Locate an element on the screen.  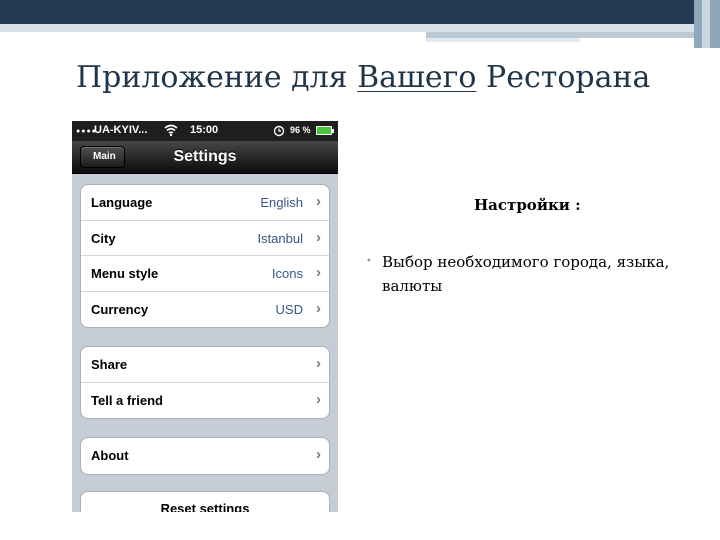
top-decoration-band is located at coordinates (360, 12).